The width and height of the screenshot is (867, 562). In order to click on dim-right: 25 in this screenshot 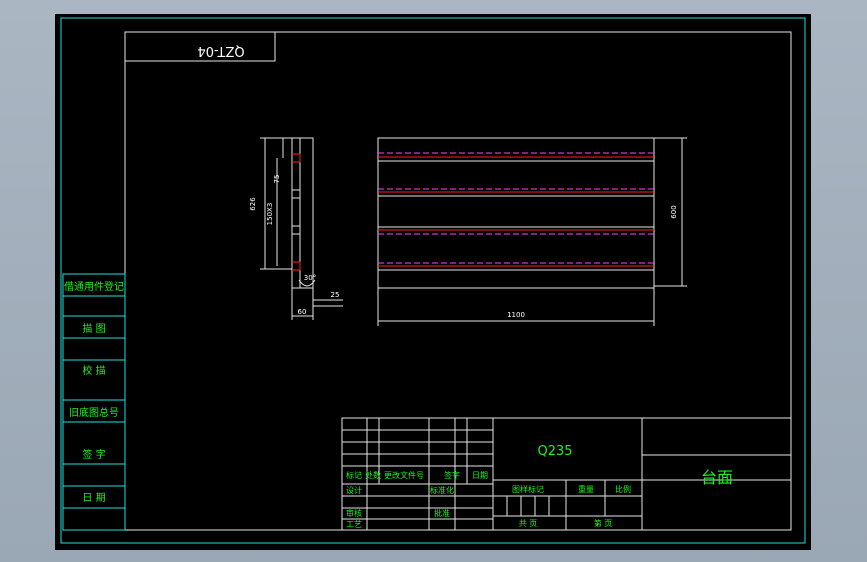, I will do `click(335, 295)`.